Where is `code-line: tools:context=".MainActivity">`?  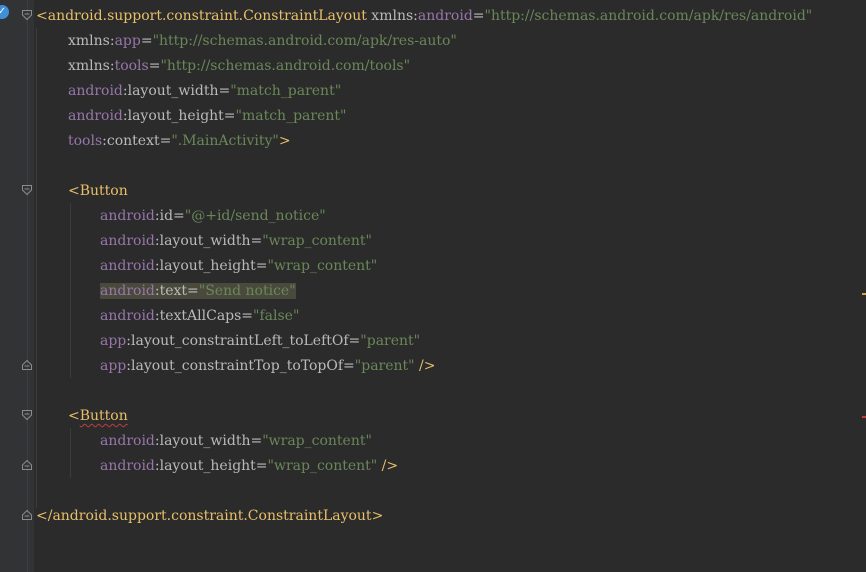
code-line: tools:context=".MainActivity"> is located at coordinates (179, 141).